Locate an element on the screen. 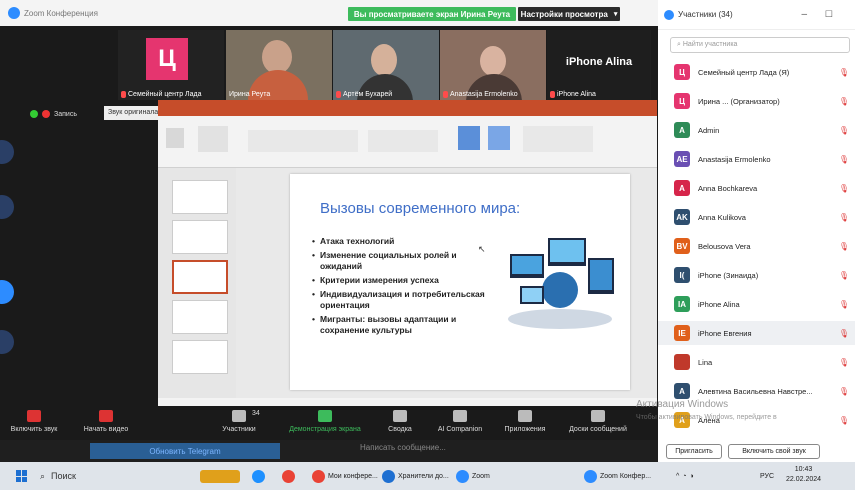  mute-button: Включить звук is located at coordinates (34, 421).